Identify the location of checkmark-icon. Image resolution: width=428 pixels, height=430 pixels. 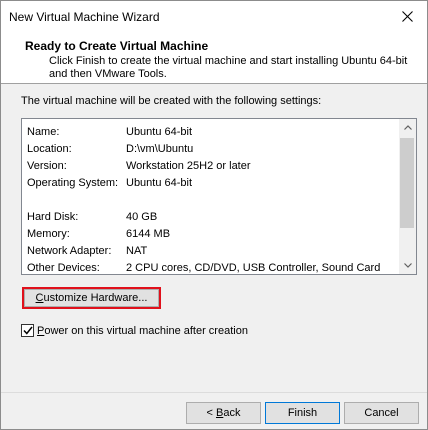
(27, 330).